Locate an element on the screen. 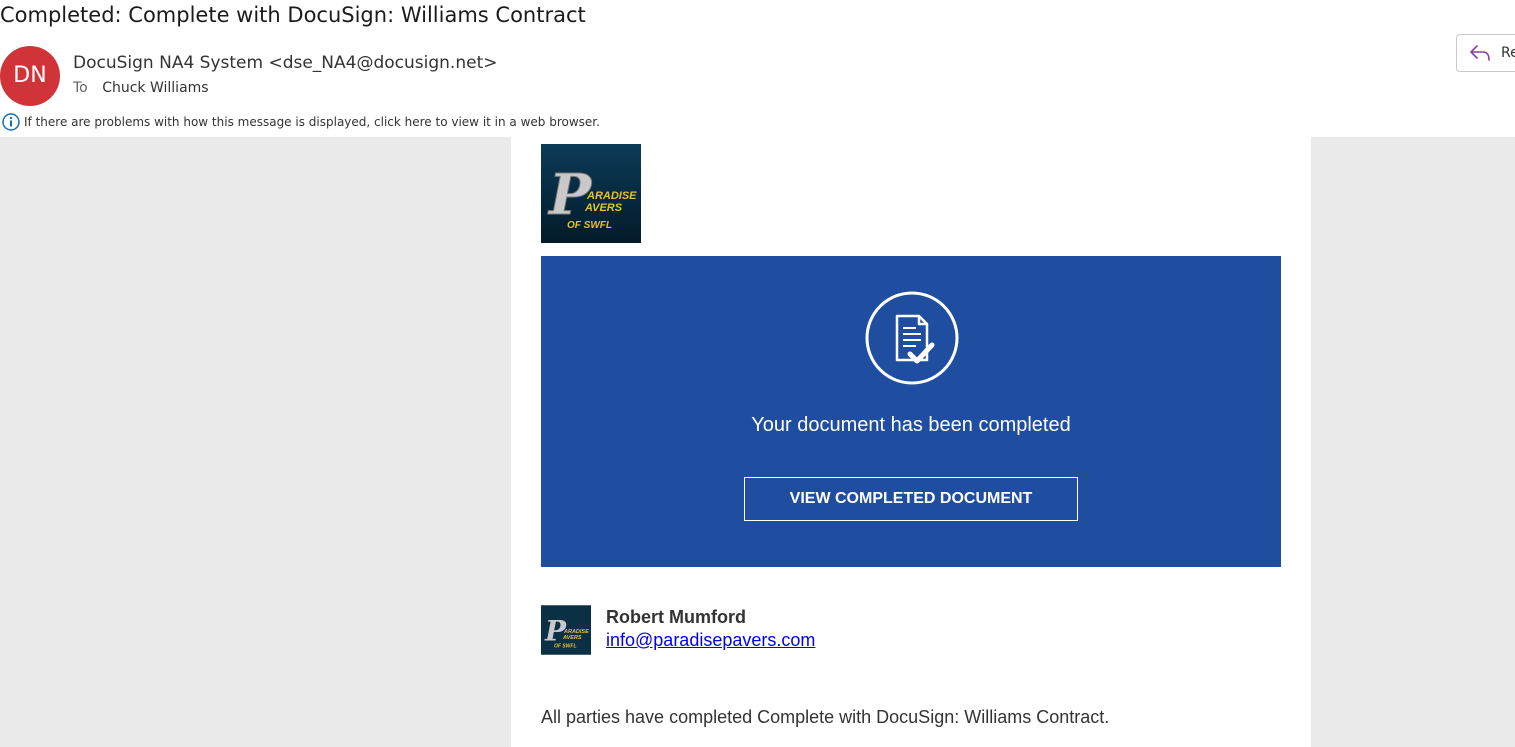 The width and height of the screenshot is (1515, 747). sender-logo: P ARADISE AVERS OF SWFL is located at coordinates (566, 630).